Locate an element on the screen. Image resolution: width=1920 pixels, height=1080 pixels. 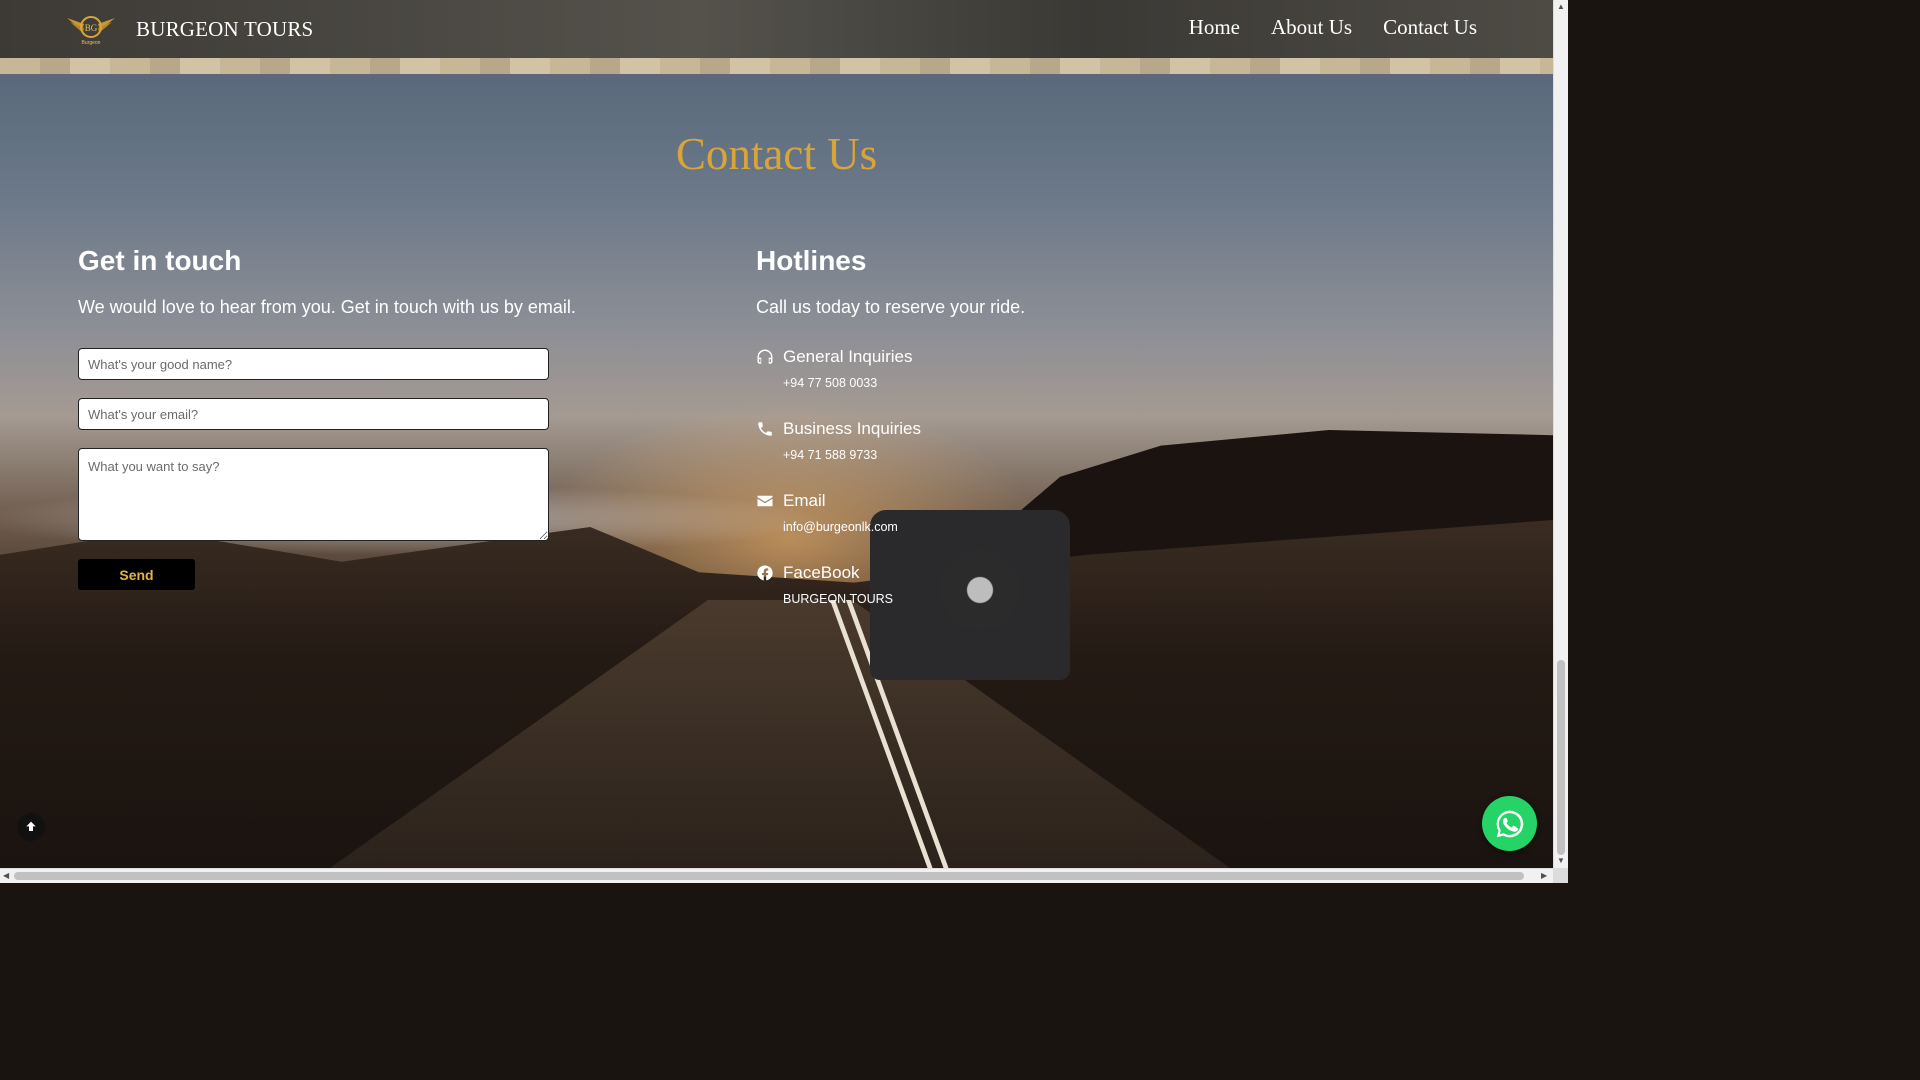
contact-general-inquiries: General Inquiries +94 77 508 0033 is located at coordinates (834, 368).